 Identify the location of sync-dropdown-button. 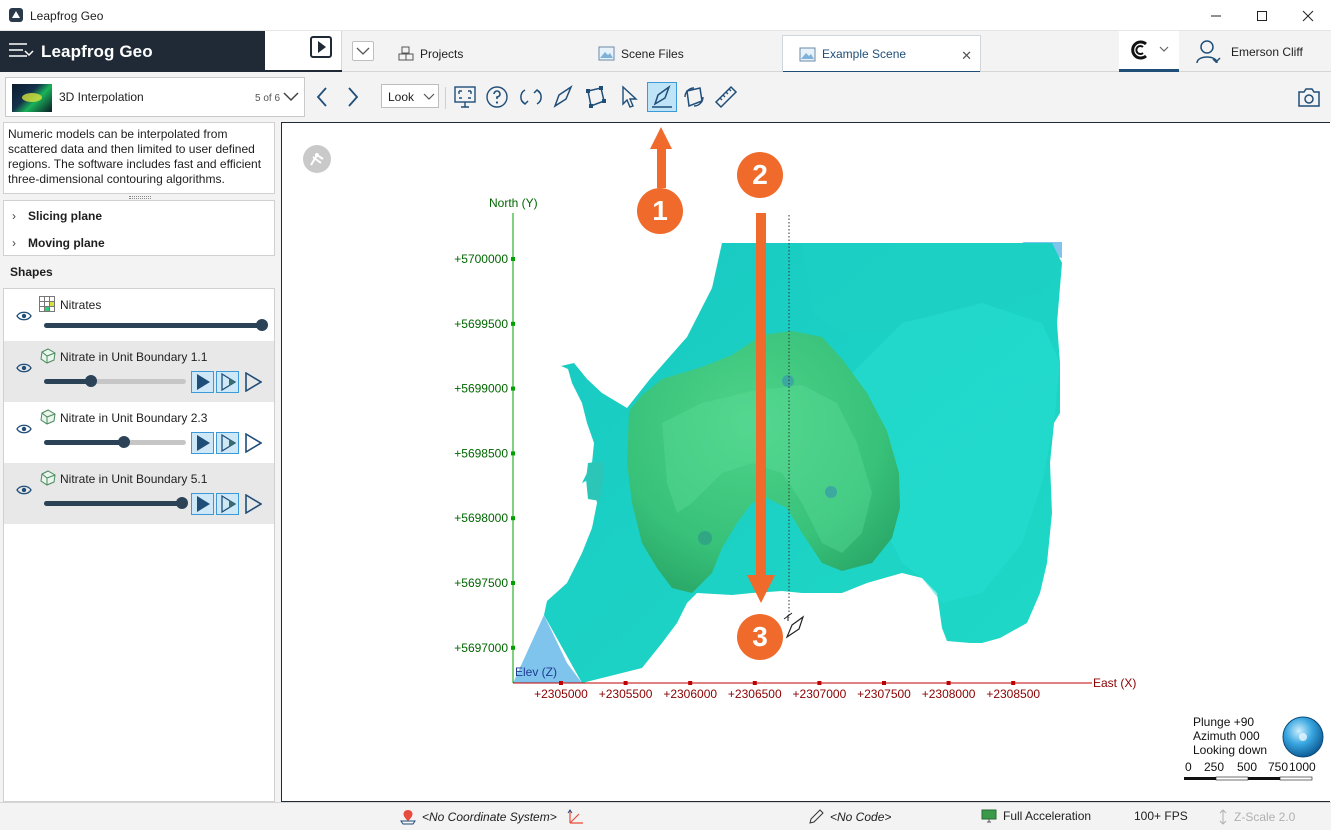
(1149, 51).